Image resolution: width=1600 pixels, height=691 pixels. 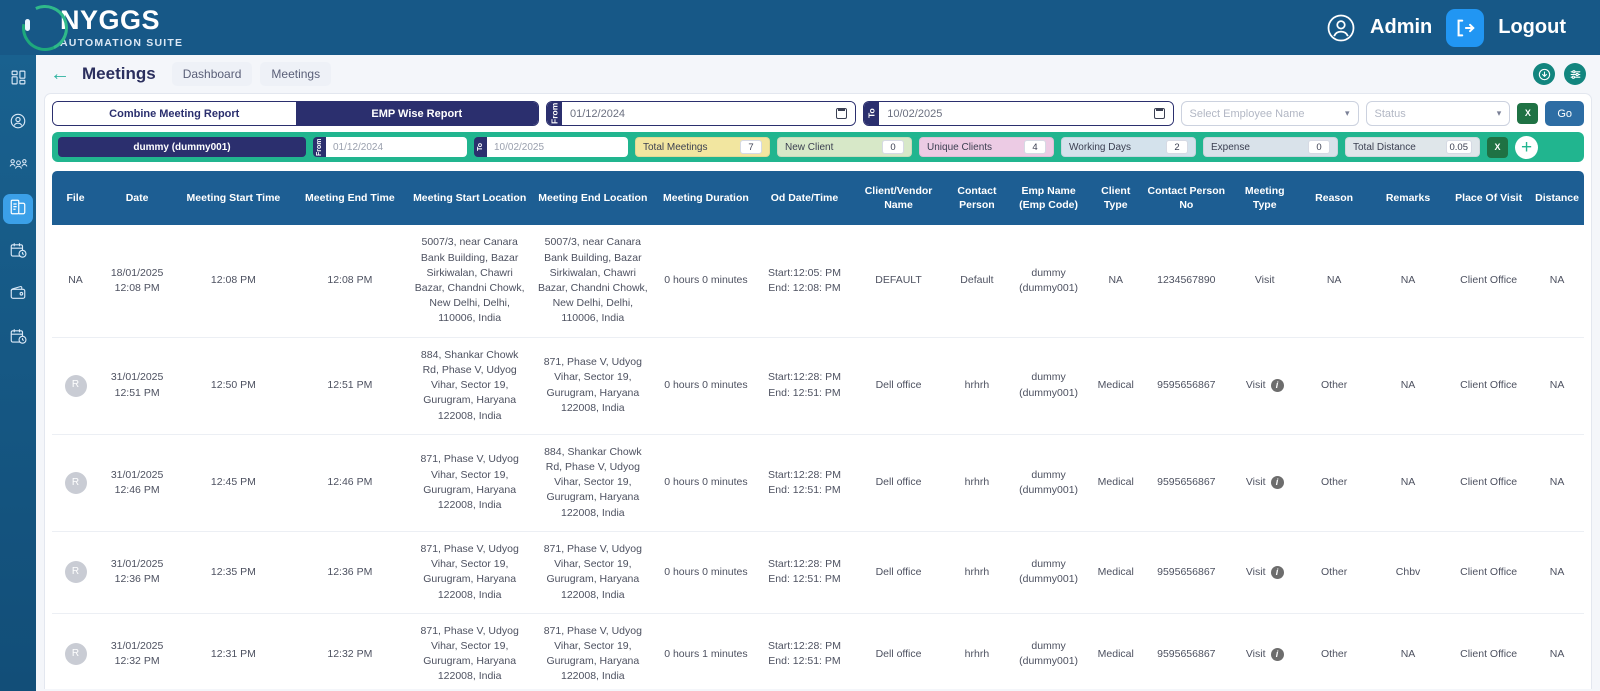 What do you see at coordinates (1269, 113) in the screenshot?
I see `employee-select: Select Employee Name ▾` at bounding box center [1269, 113].